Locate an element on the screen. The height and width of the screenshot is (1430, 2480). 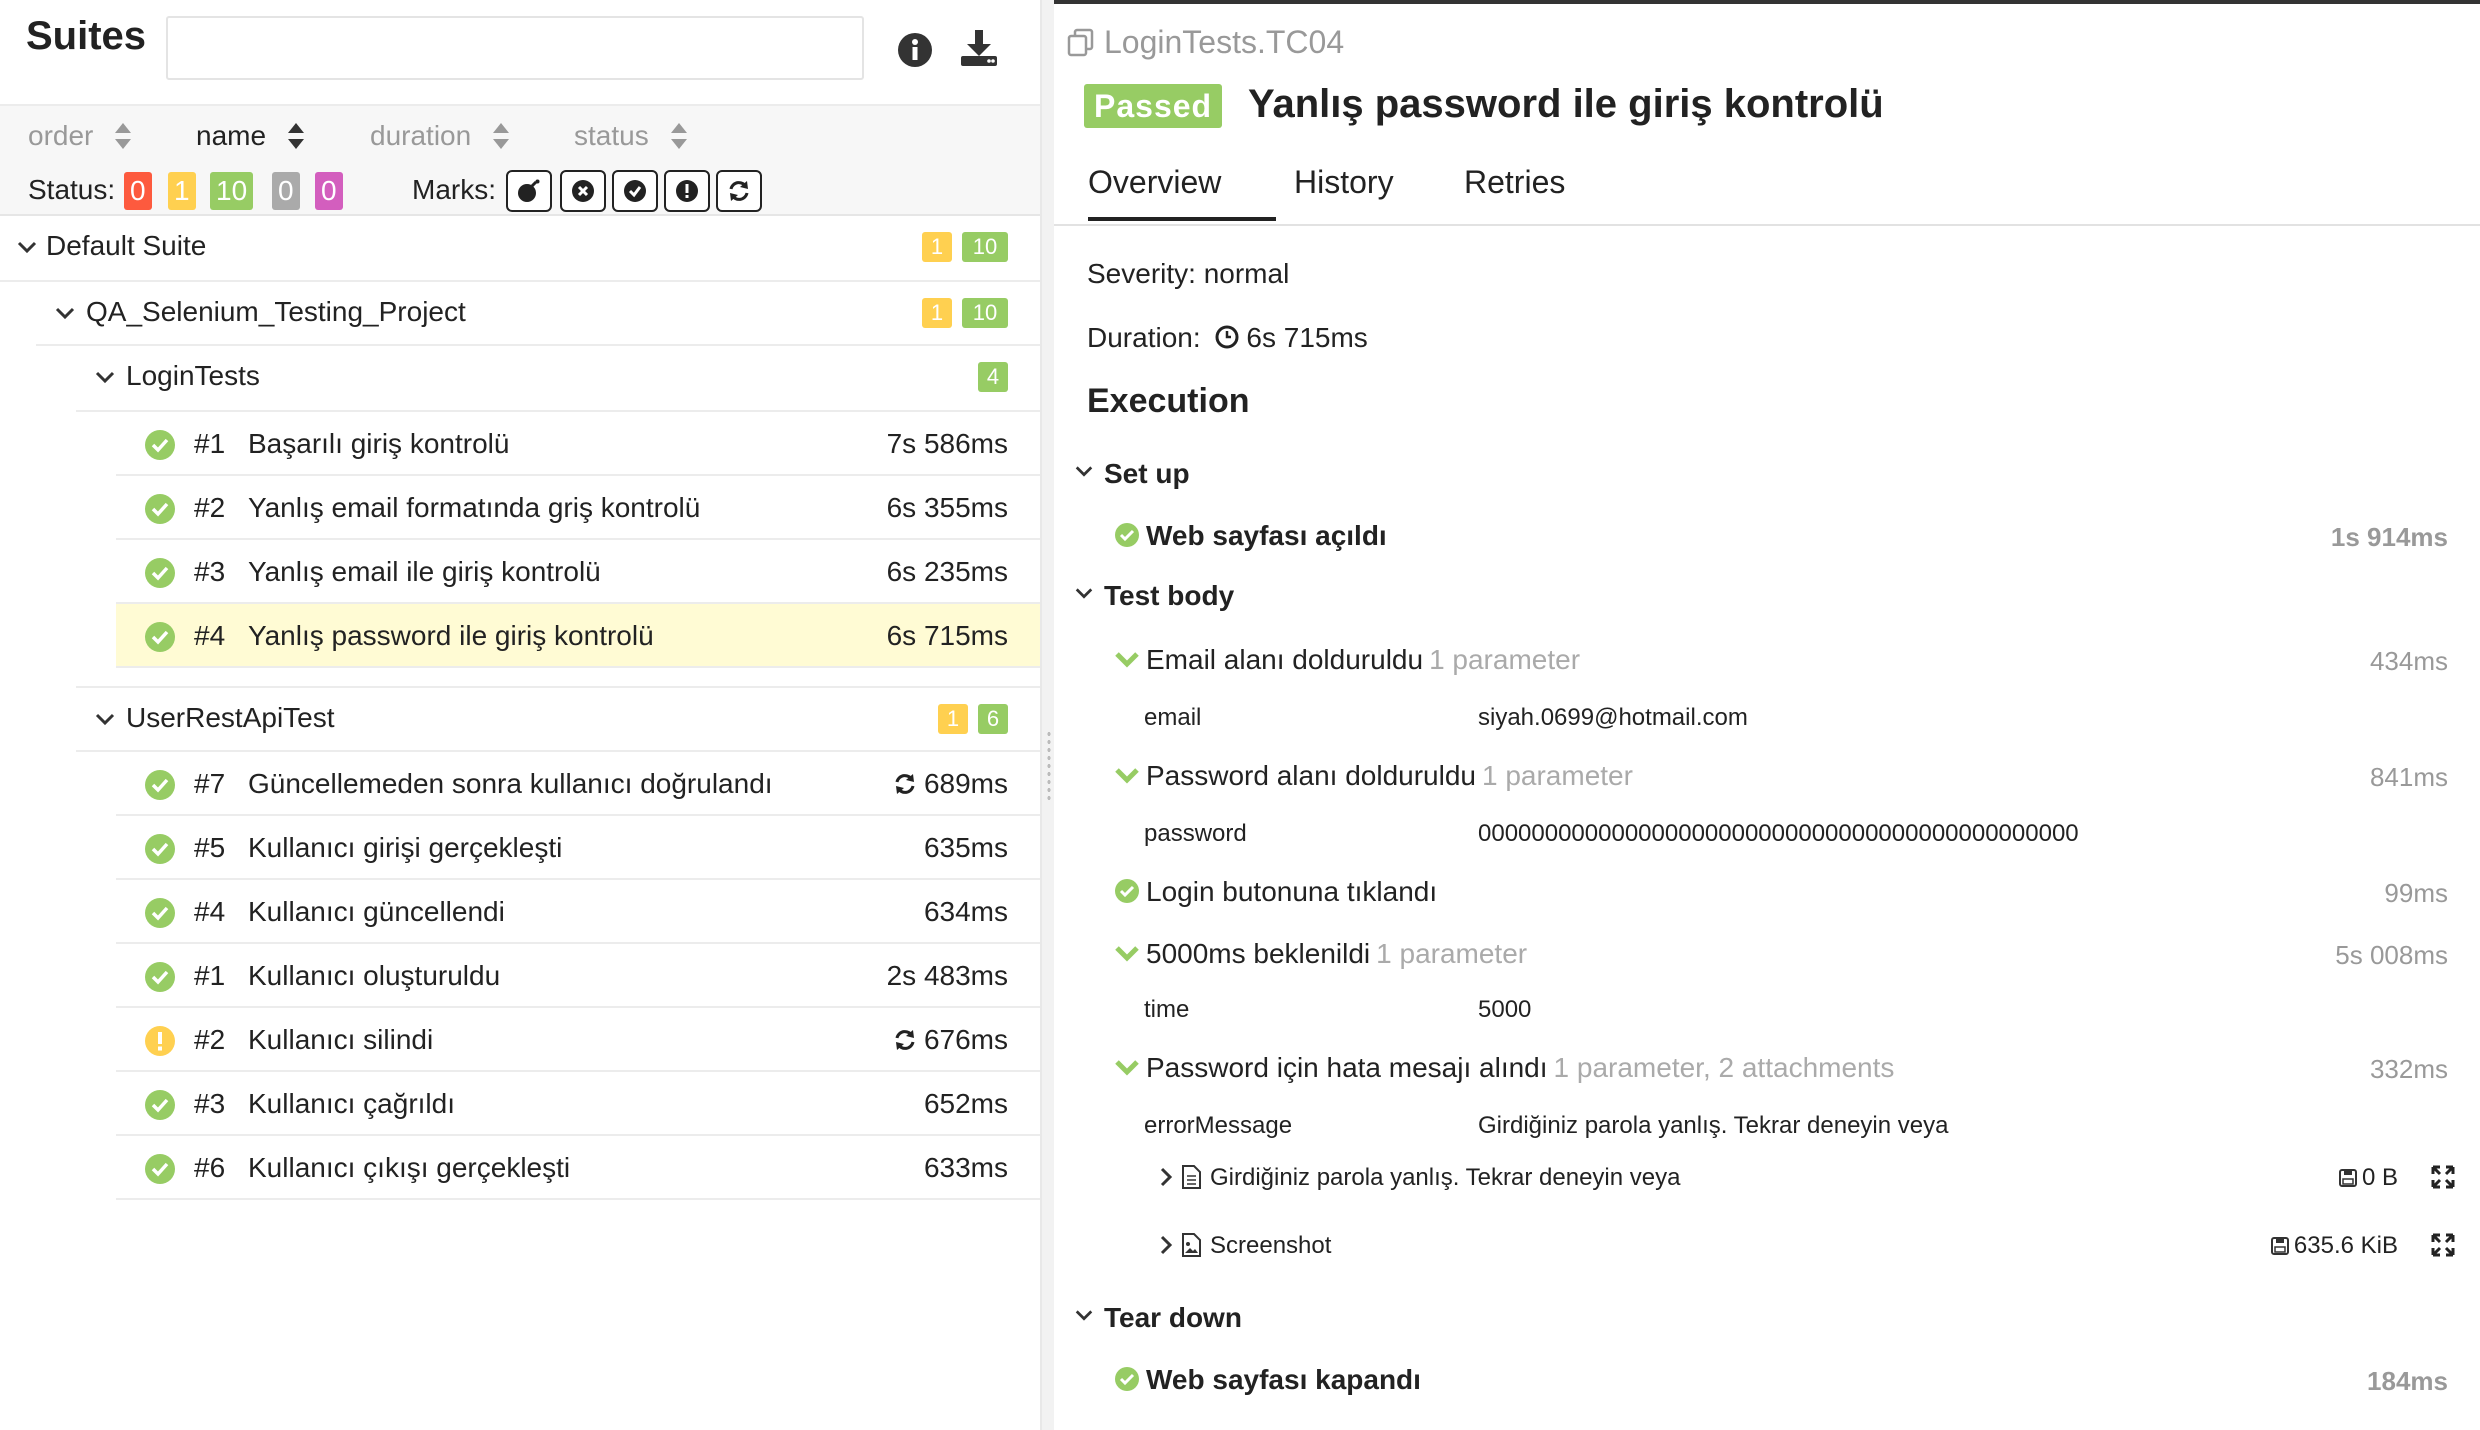
step-duration: 184ms is located at coordinates (2407, 1381).